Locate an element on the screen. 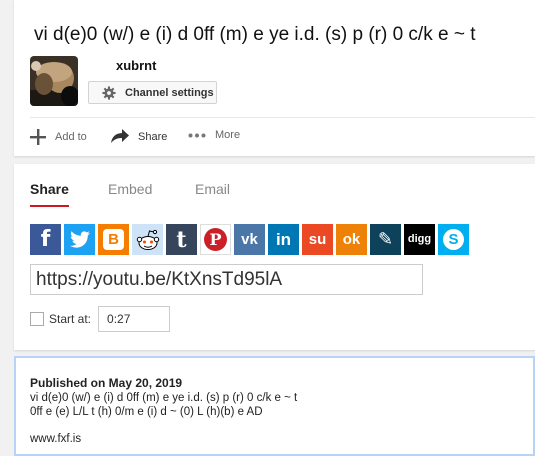 The image size is (535, 456). tumblr-icon: t is located at coordinates (181, 239).